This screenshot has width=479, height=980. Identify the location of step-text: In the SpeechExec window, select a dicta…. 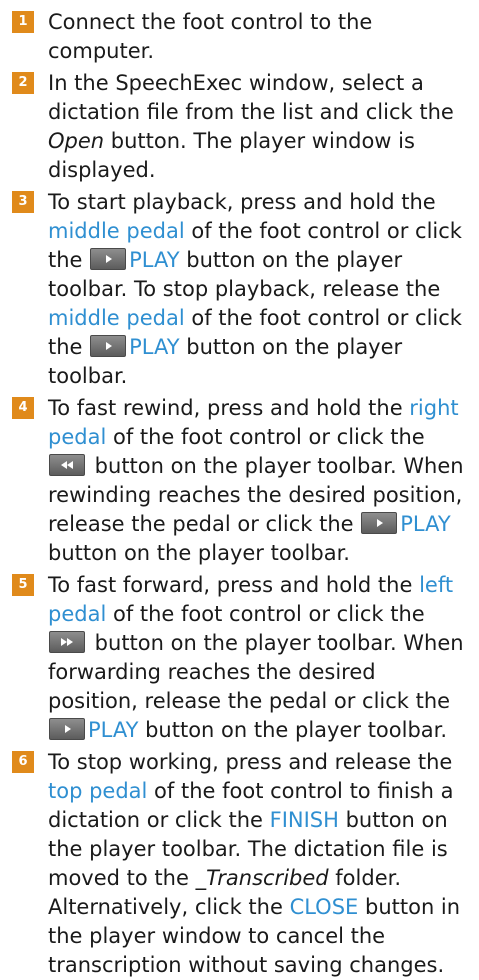
(258, 127).